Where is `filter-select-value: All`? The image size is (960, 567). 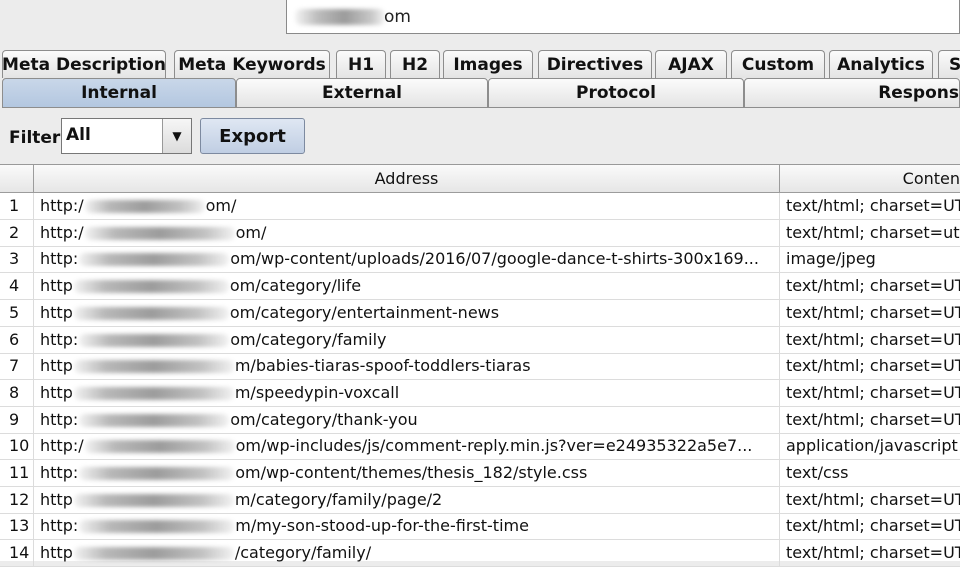 filter-select-value: All is located at coordinates (78, 135).